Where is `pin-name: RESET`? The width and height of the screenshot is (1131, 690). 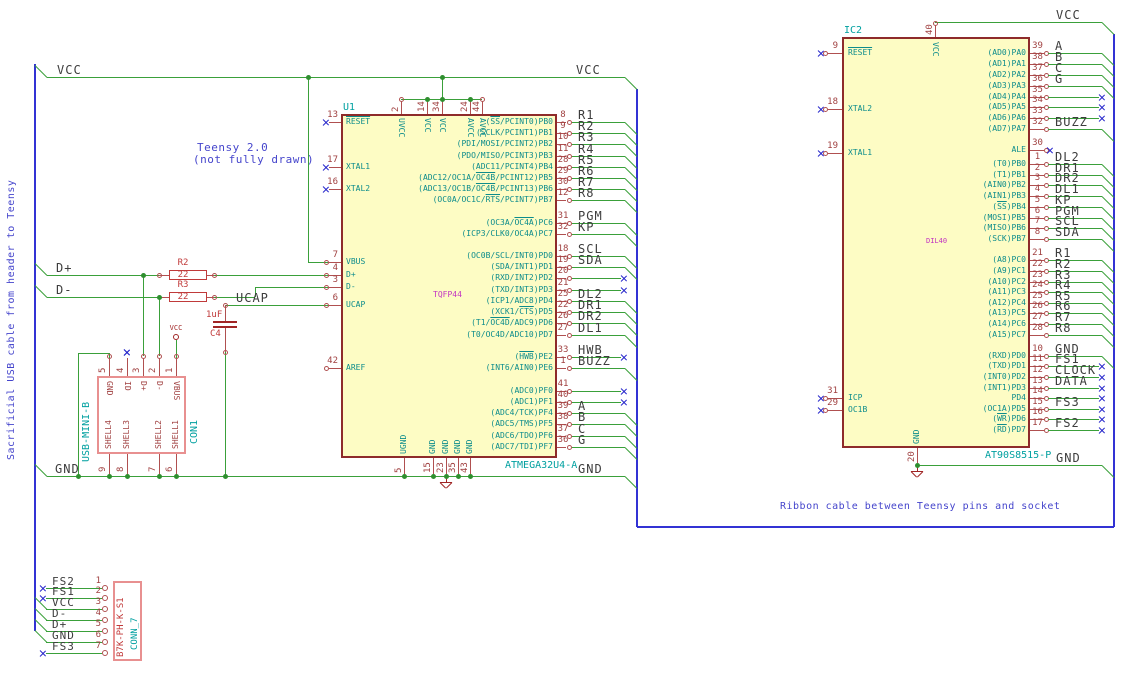
pin-name: RESET is located at coordinates (860, 52).